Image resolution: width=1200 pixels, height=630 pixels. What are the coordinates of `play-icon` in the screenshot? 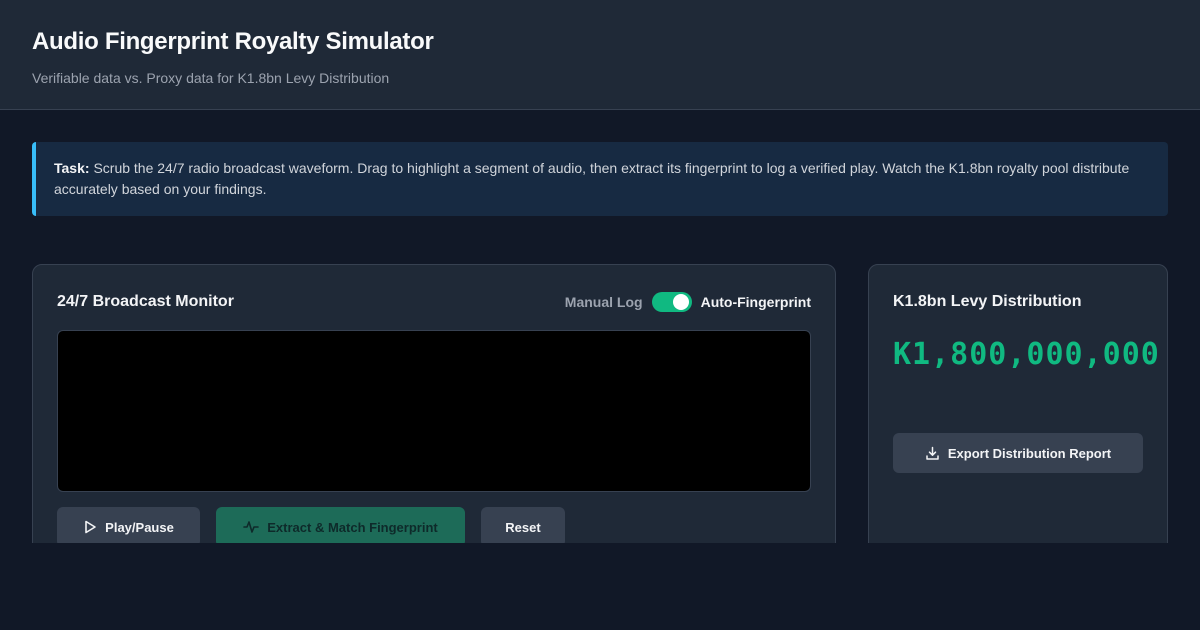 It's located at (90, 527).